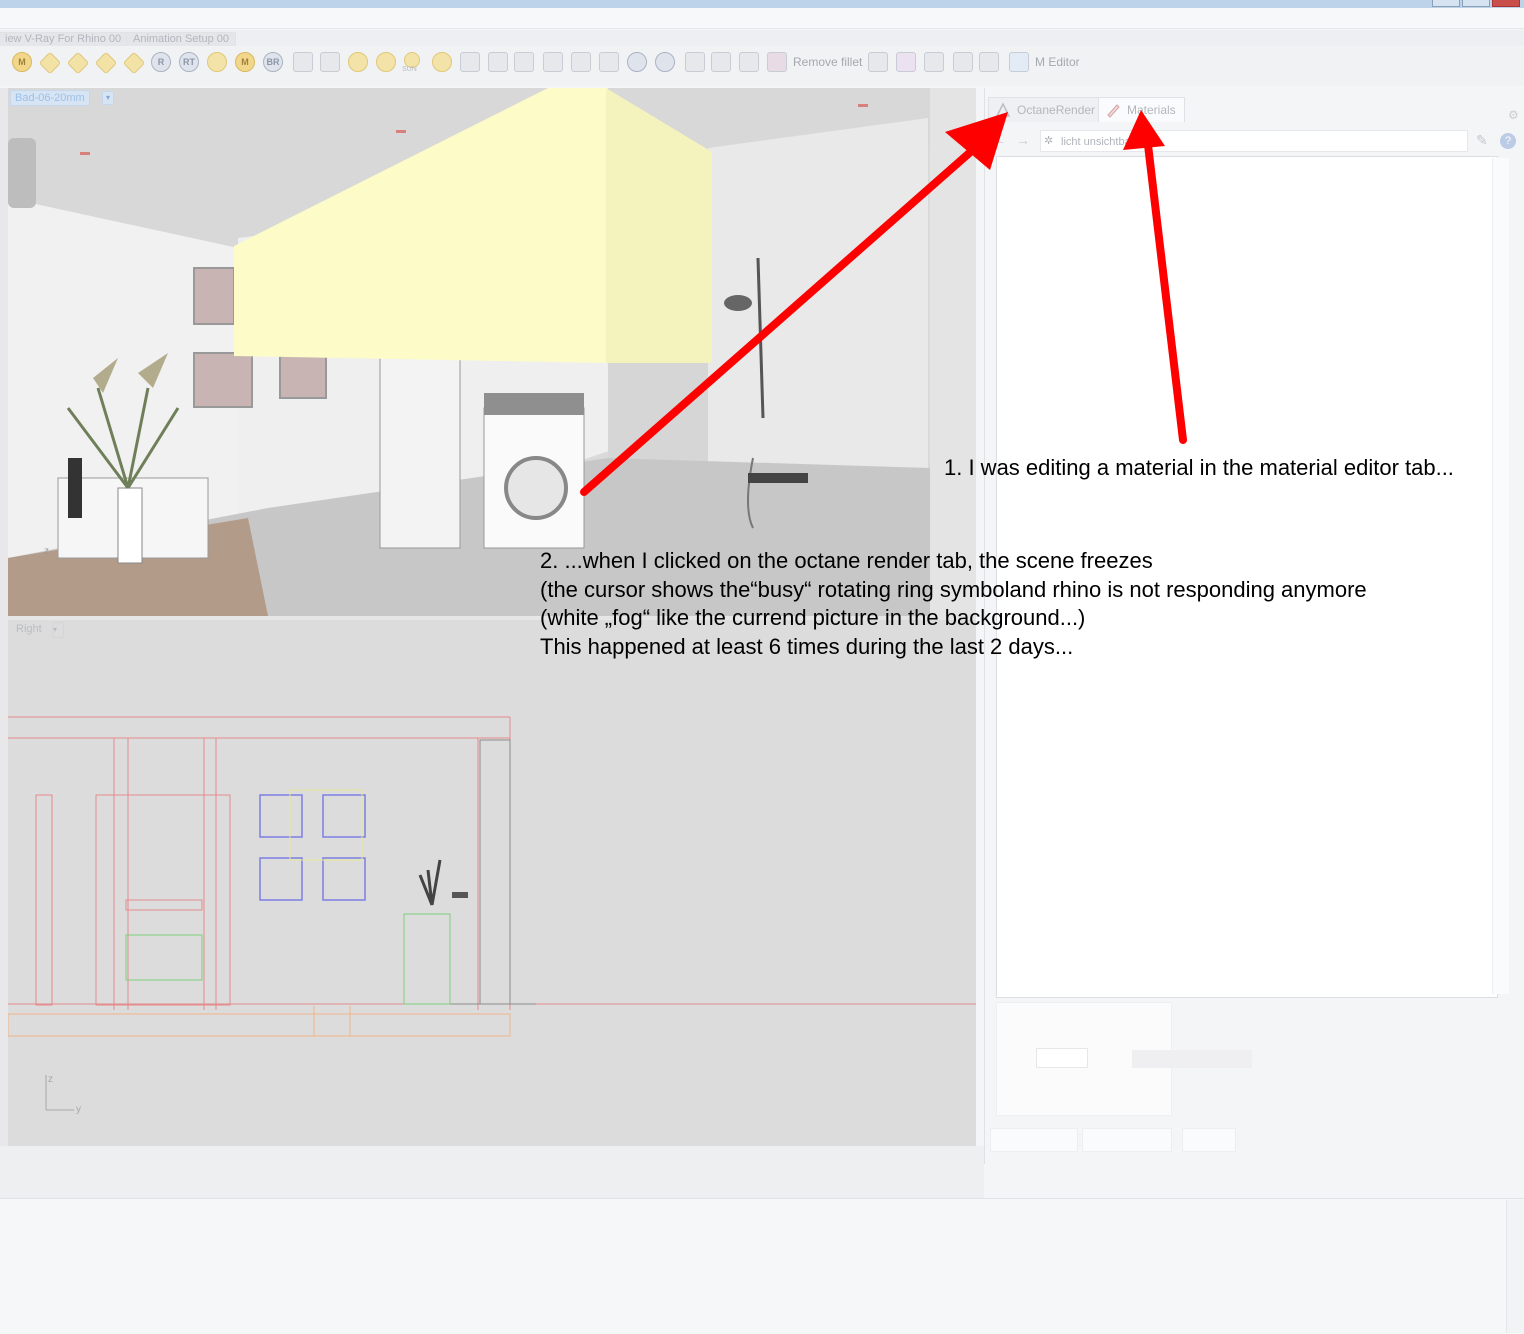  I want to click on material-m-small-icon: M, so click(245, 62).